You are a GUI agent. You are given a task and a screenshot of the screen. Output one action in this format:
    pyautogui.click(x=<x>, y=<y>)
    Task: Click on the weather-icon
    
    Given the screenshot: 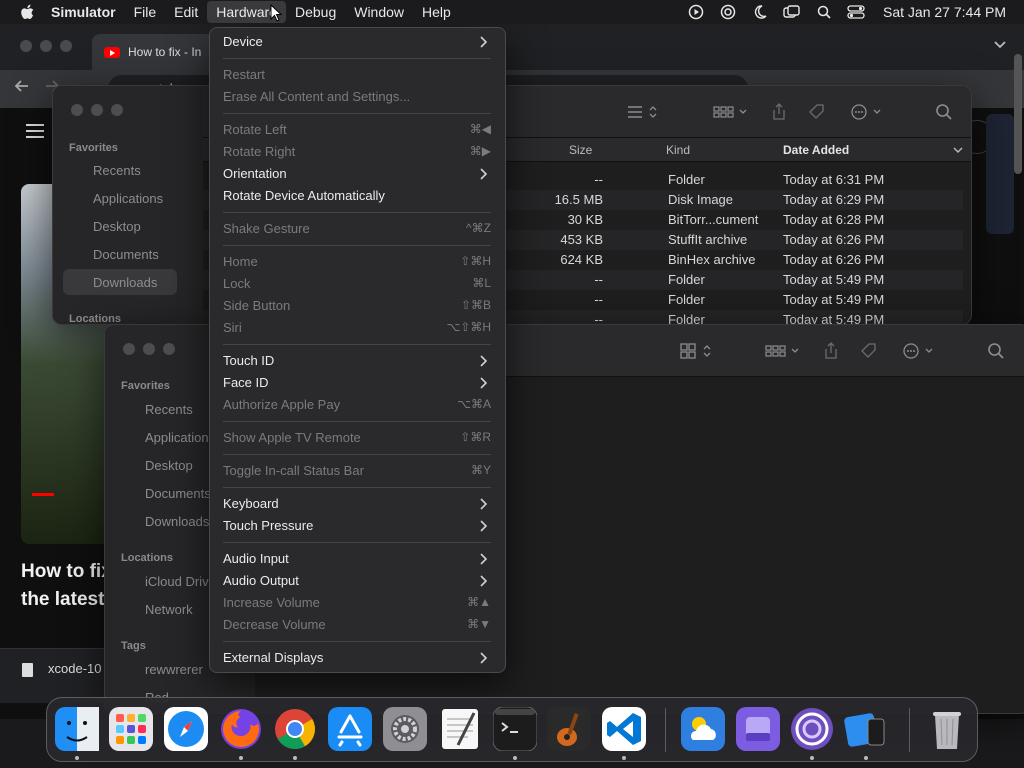 What is the action you would take?
    pyautogui.click(x=703, y=729)
    